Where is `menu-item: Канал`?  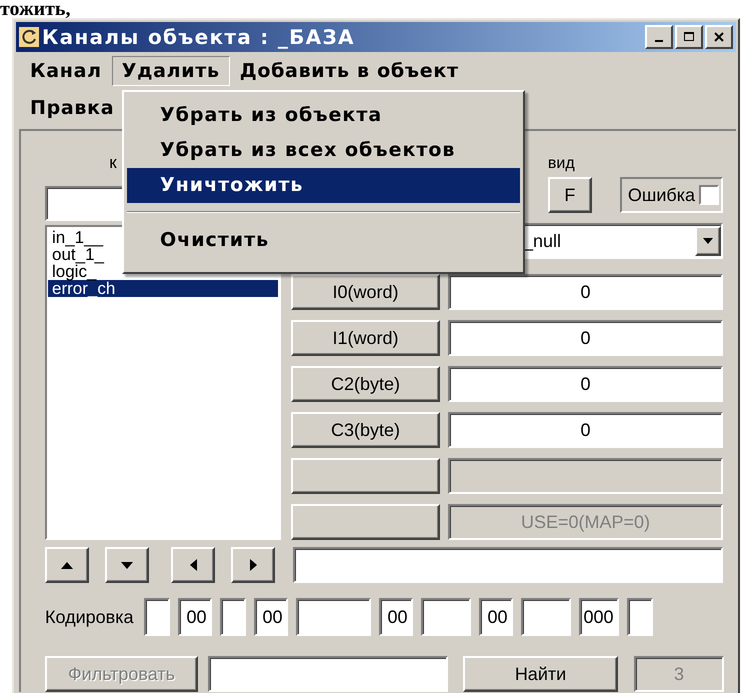
menu-item: Канал is located at coordinates (66, 71).